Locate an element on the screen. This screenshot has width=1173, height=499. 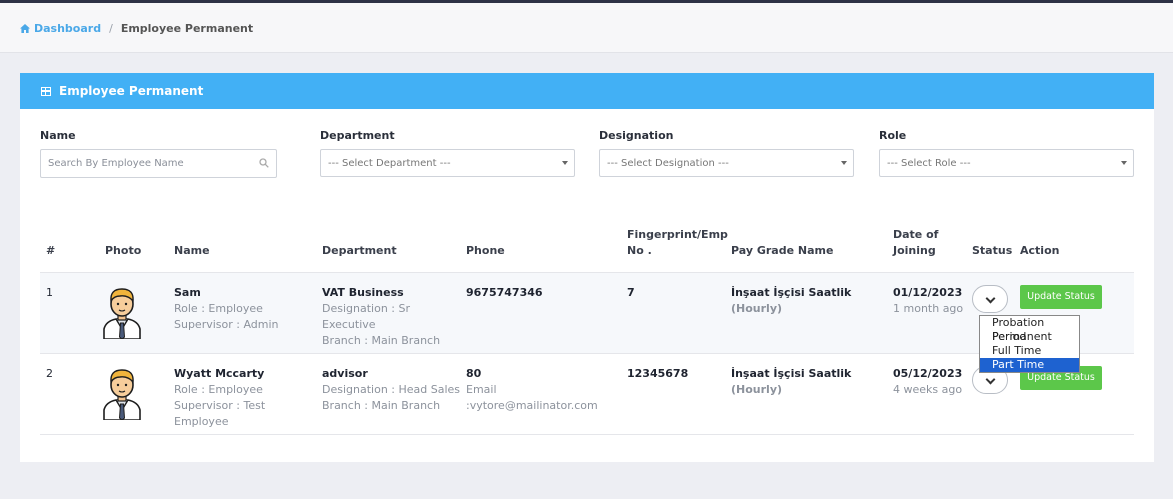
cell-phone: 9675747346 is located at coordinates (546, 313).